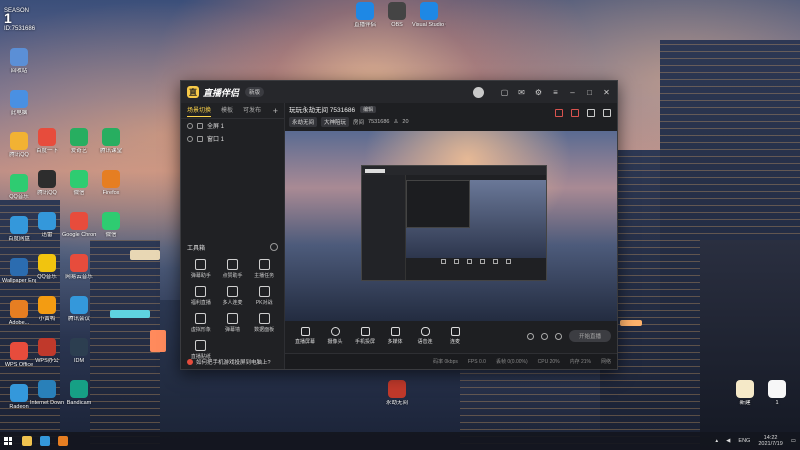  I want to click on tool-item: 福利直播, so click(201, 296).